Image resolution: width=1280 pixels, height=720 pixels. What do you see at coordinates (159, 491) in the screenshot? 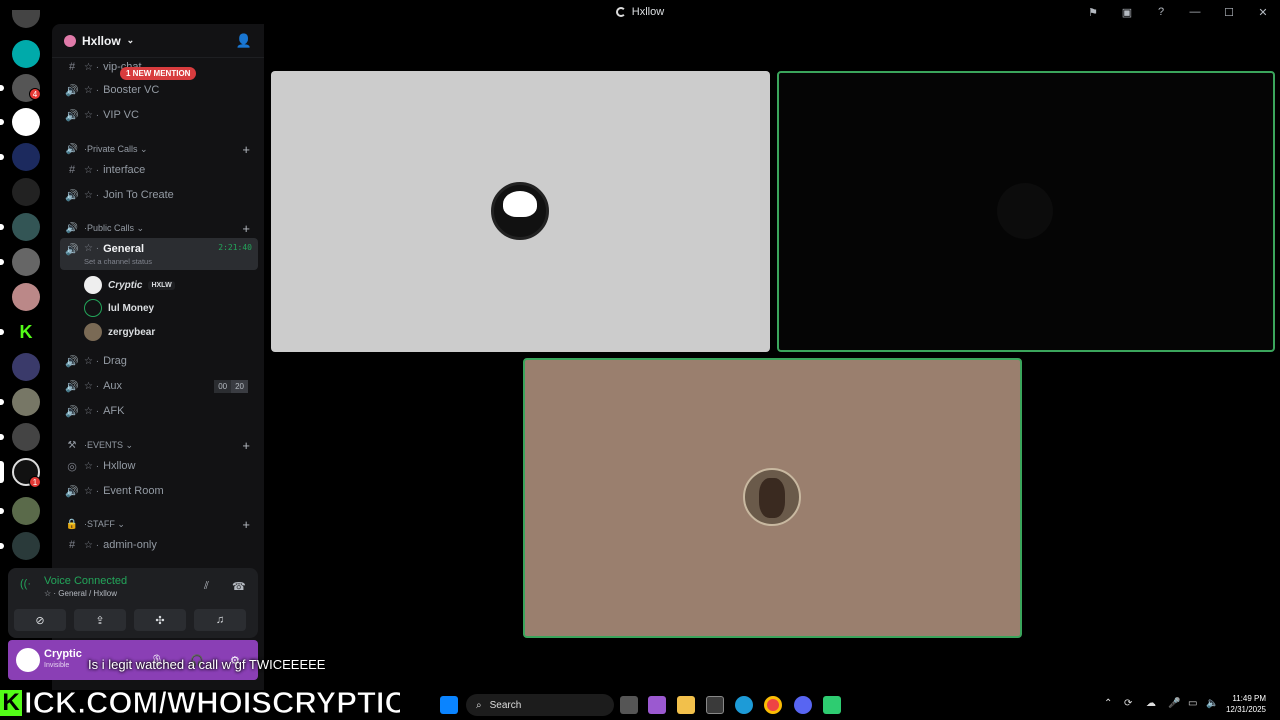
I see `channel-event-room: 🔊 ☆ · Event Room` at bounding box center [159, 491].